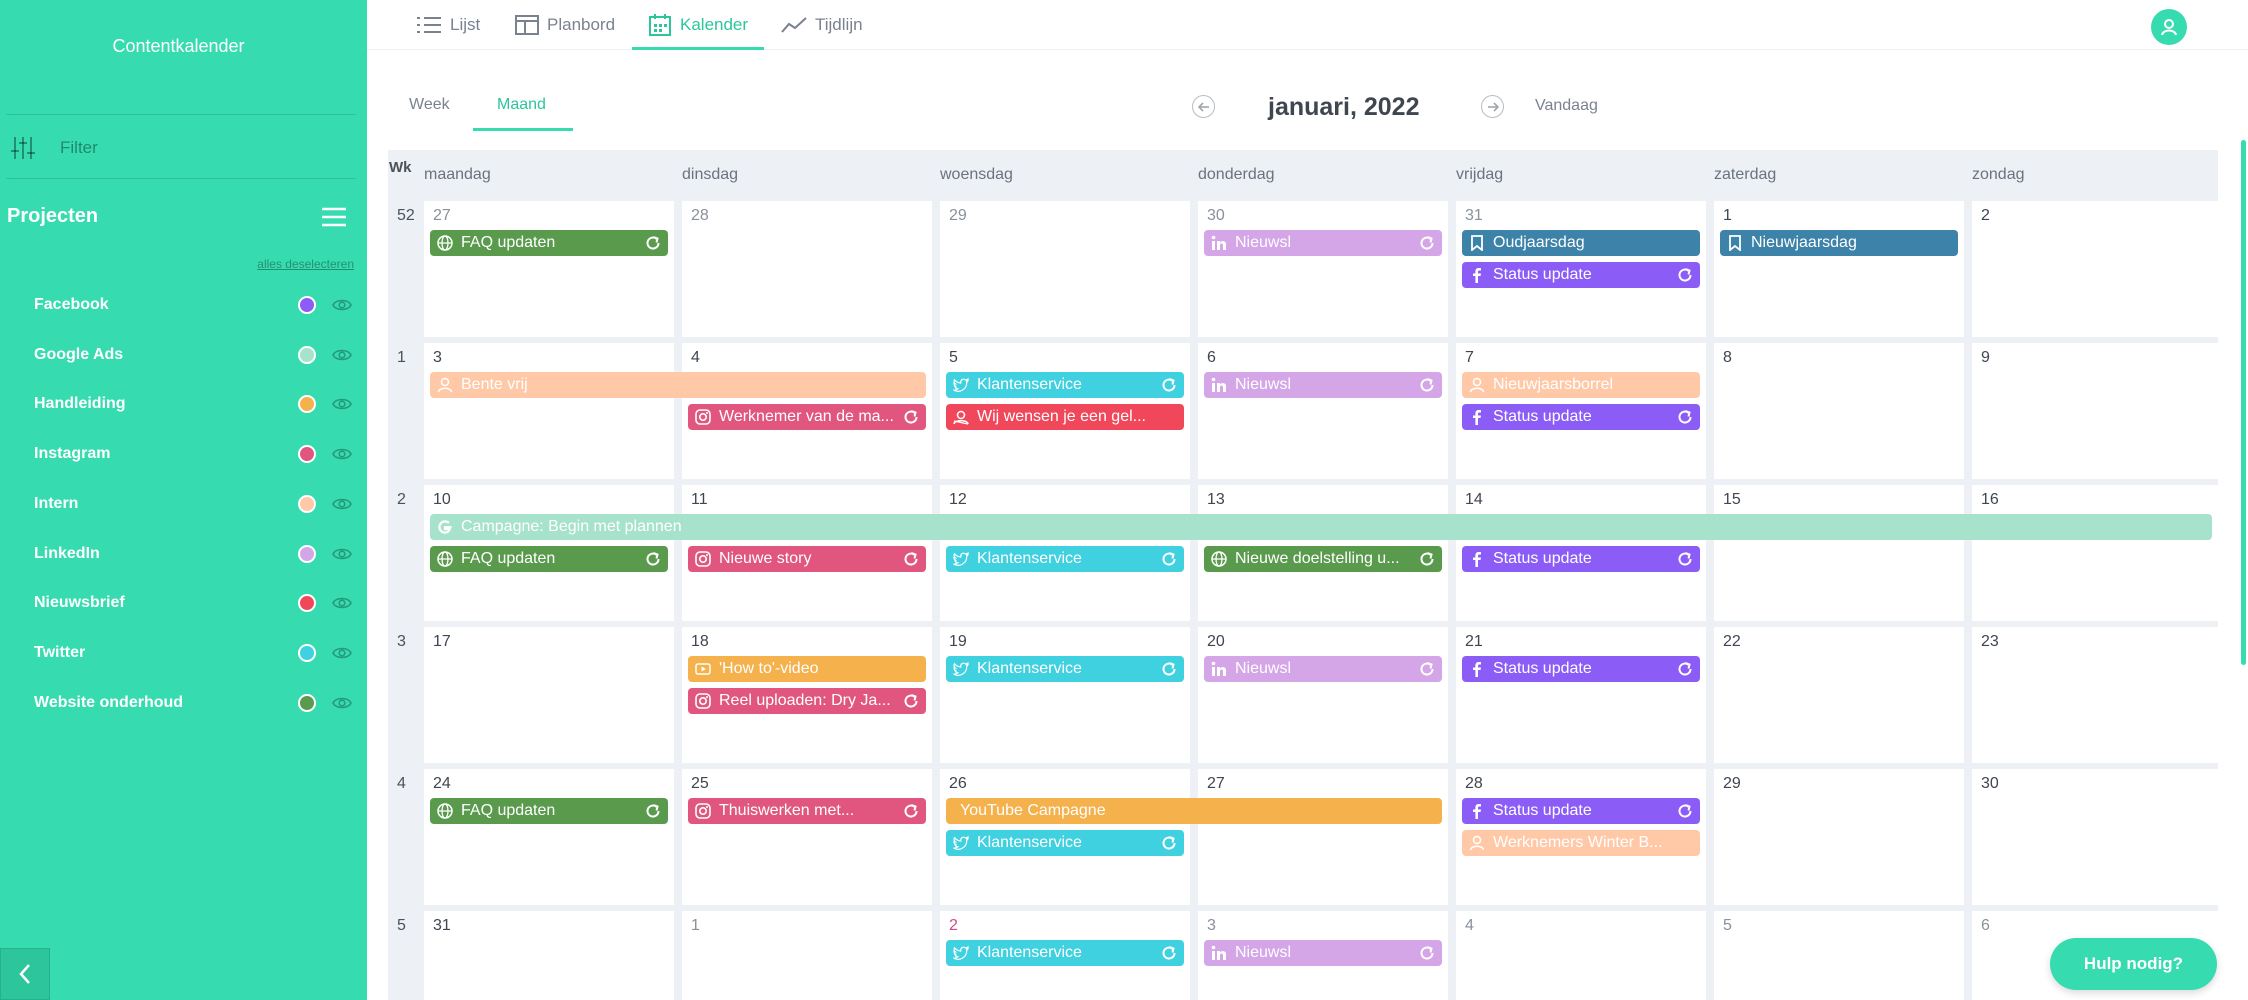  What do you see at coordinates (2095, 411) in the screenshot?
I see `day-cell: 9` at bounding box center [2095, 411].